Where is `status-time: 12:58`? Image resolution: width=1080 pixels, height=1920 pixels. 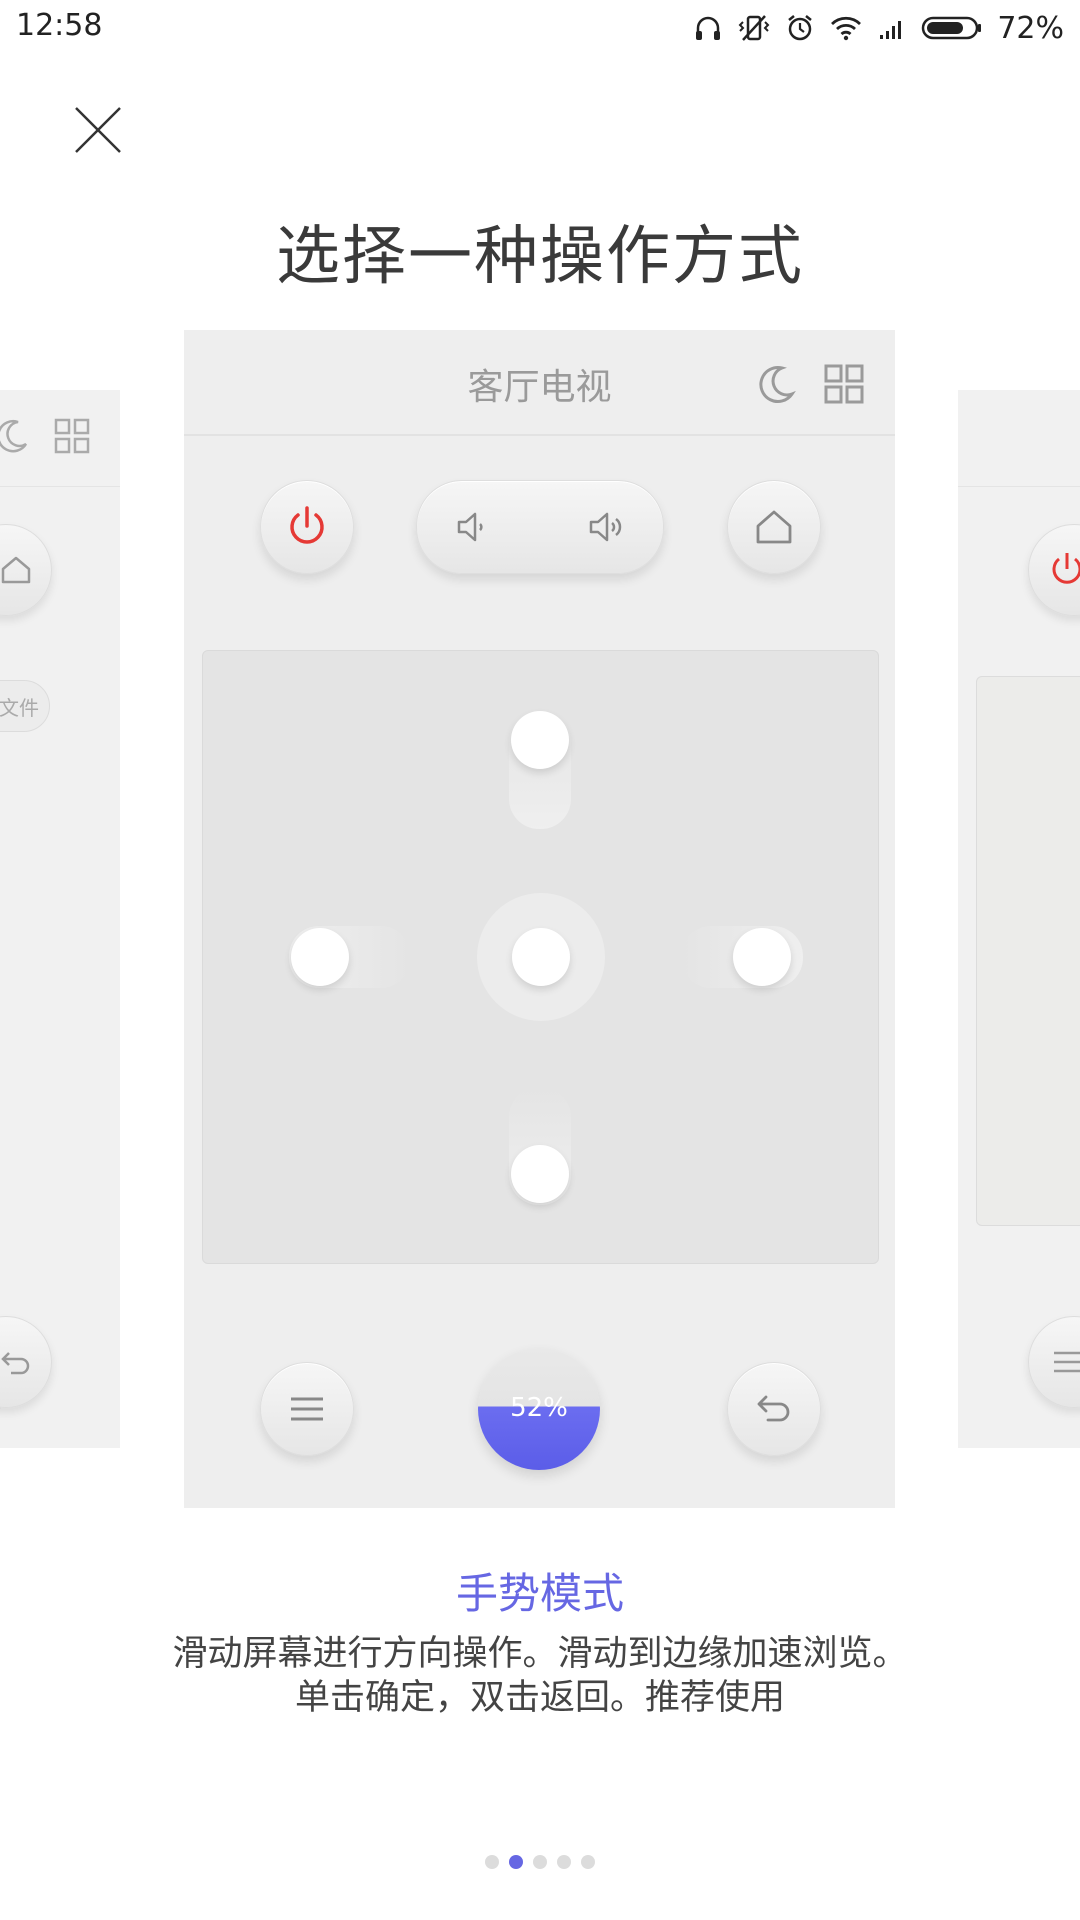 status-time: 12:58 is located at coordinates (59, 25).